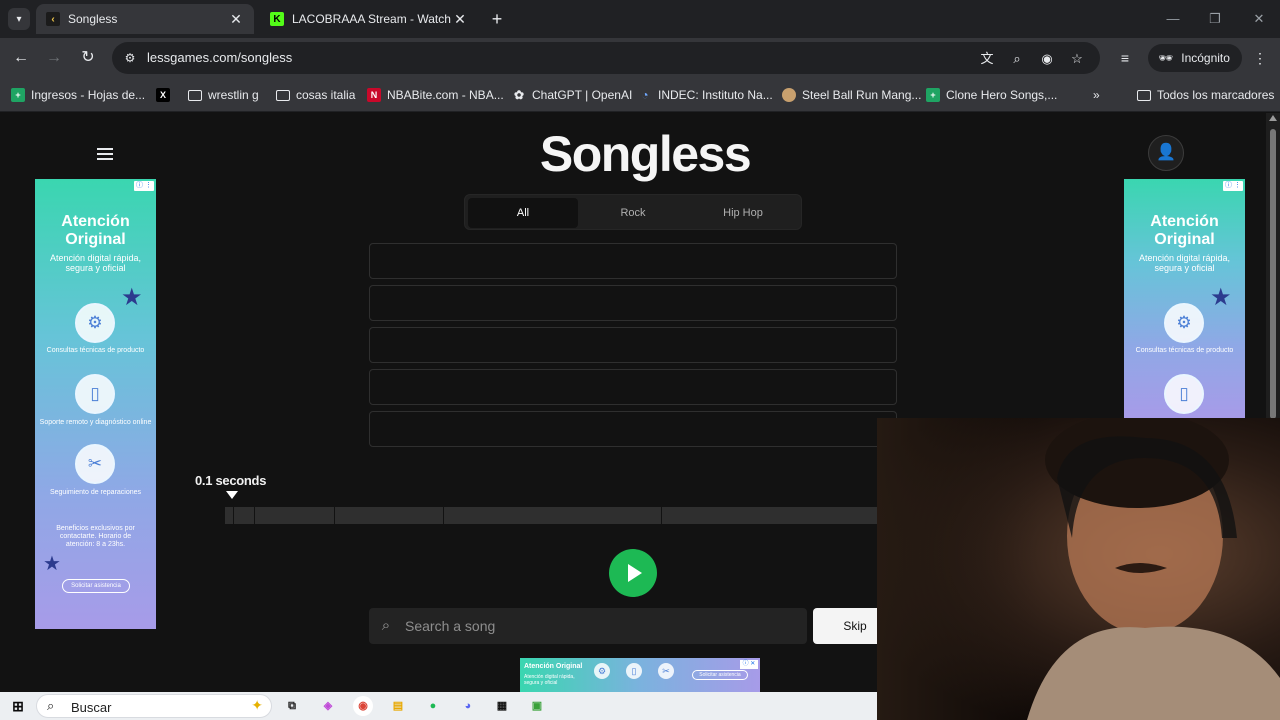 The height and width of the screenshot is (720, 1280). I want to click on x-logo-icon: X, so click(163, 95).